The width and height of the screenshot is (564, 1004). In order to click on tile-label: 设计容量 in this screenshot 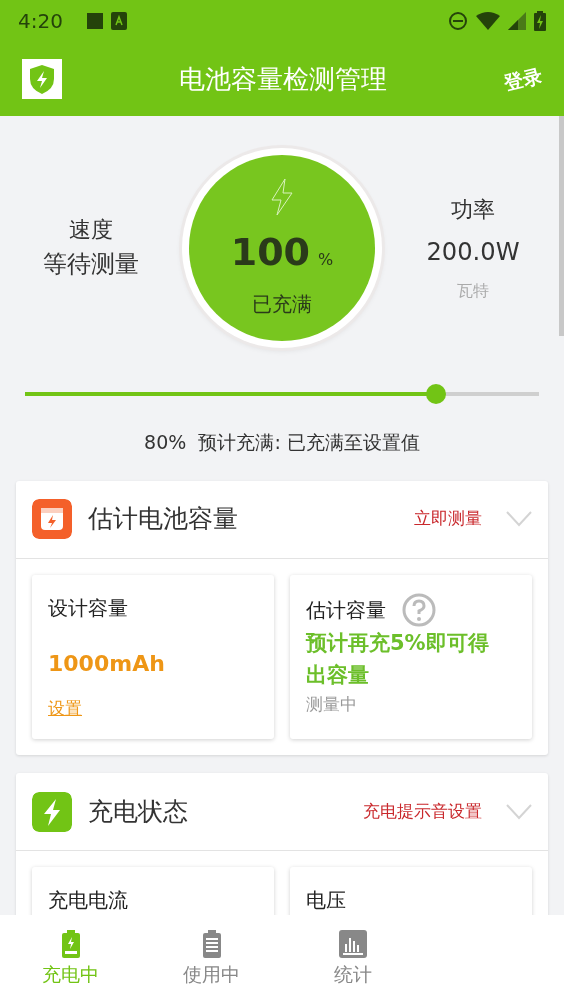, I will do `click(88, 608)`.